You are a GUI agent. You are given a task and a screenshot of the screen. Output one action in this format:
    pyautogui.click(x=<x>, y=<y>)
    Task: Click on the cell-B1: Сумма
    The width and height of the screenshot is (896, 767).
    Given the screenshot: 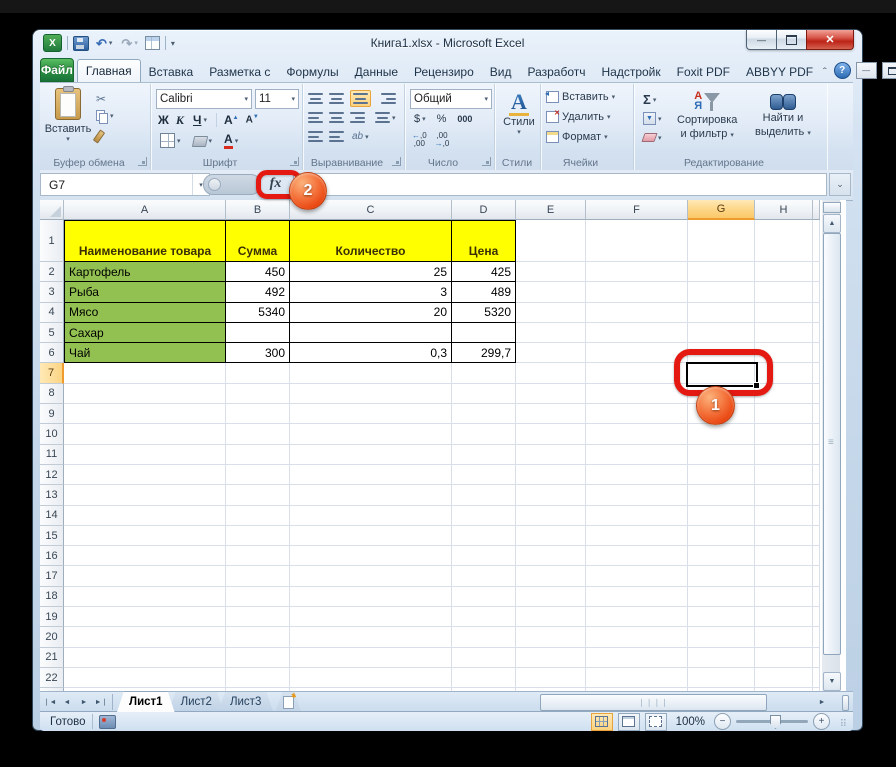 What is the action you would take?
    pyautogui.click(x=258, y=241)
    